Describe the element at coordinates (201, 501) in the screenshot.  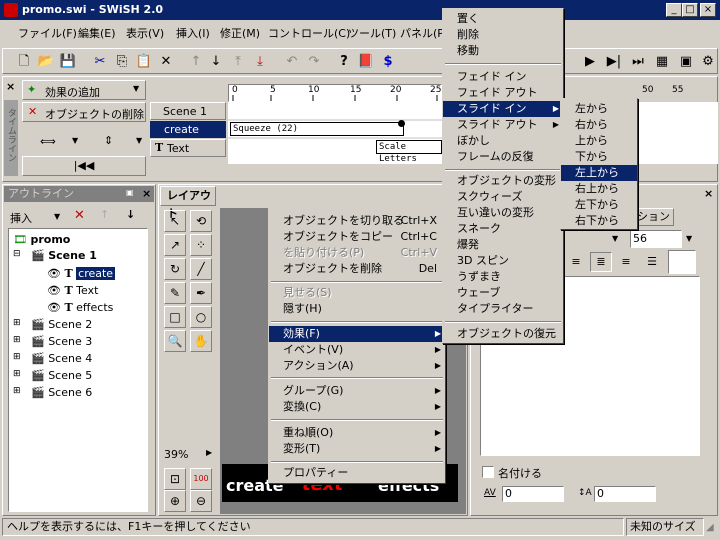
I see `zoom-out-icon: ⊖` at that location.